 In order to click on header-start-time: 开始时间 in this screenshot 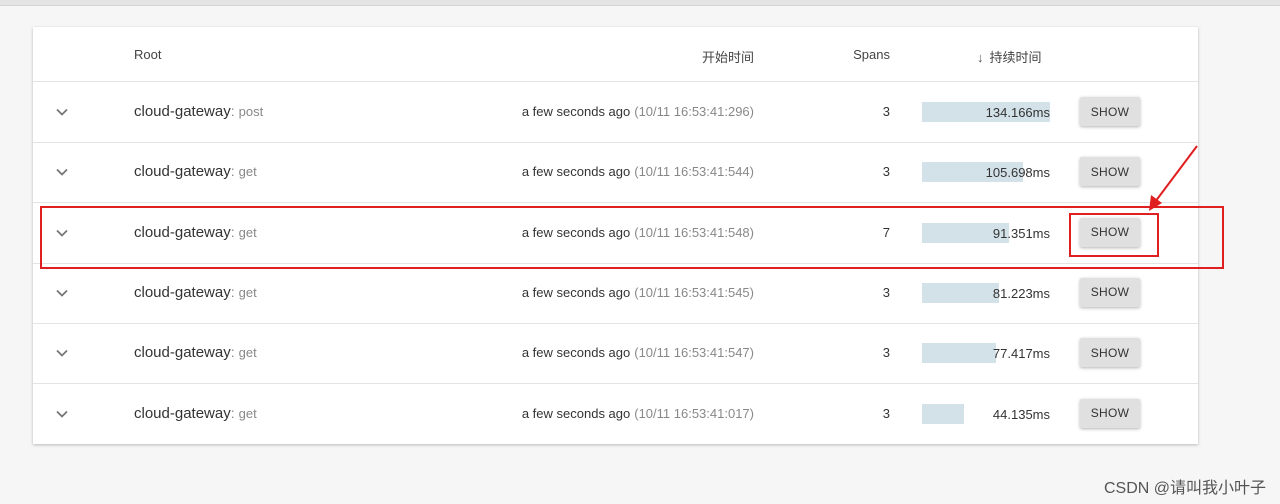, I will do `click(728, 56)`.